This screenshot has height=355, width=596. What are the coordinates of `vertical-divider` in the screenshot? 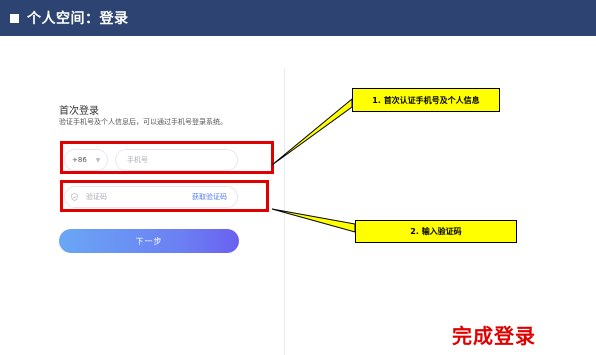 It's located at (284, 211).